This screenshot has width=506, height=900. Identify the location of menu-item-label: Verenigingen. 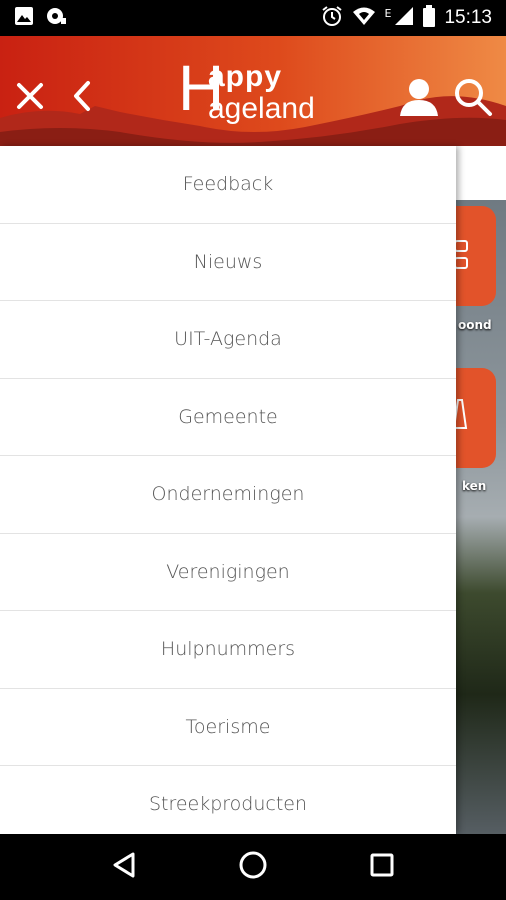
(228, 571).